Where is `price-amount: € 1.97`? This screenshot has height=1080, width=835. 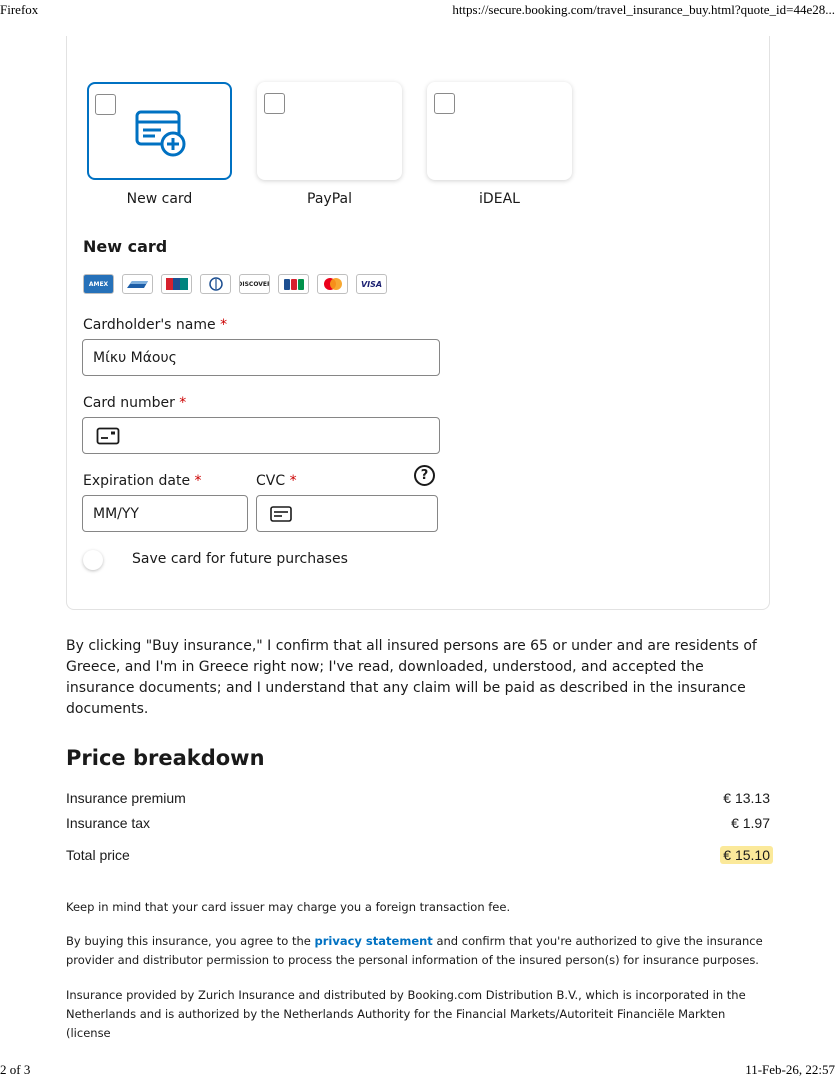 price-amount: € 1.97 is located at coordinates (750, 823).